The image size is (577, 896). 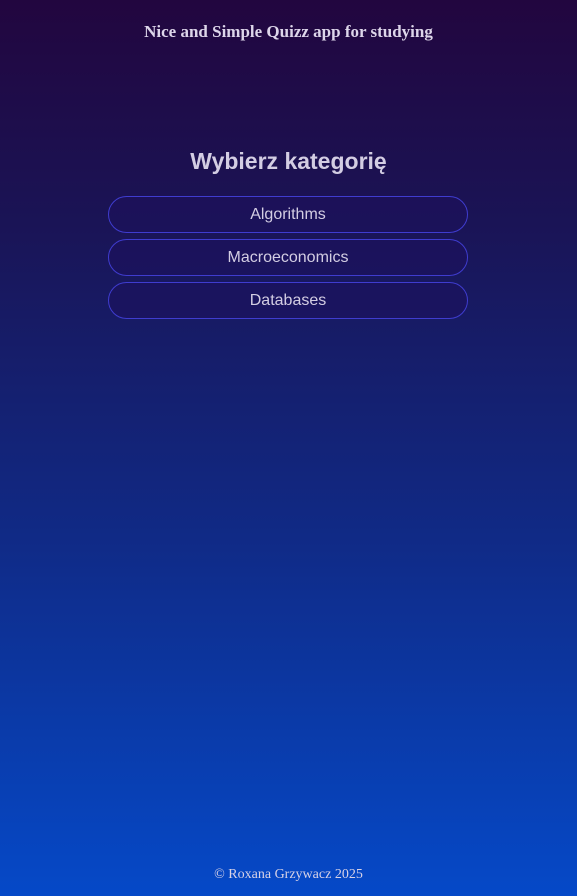 What do you see at coordinates (288, 874) in the screenshot?
I see `footer-copyright: © Roxana Grzywacz 2025` at bounding box center [288, 874].